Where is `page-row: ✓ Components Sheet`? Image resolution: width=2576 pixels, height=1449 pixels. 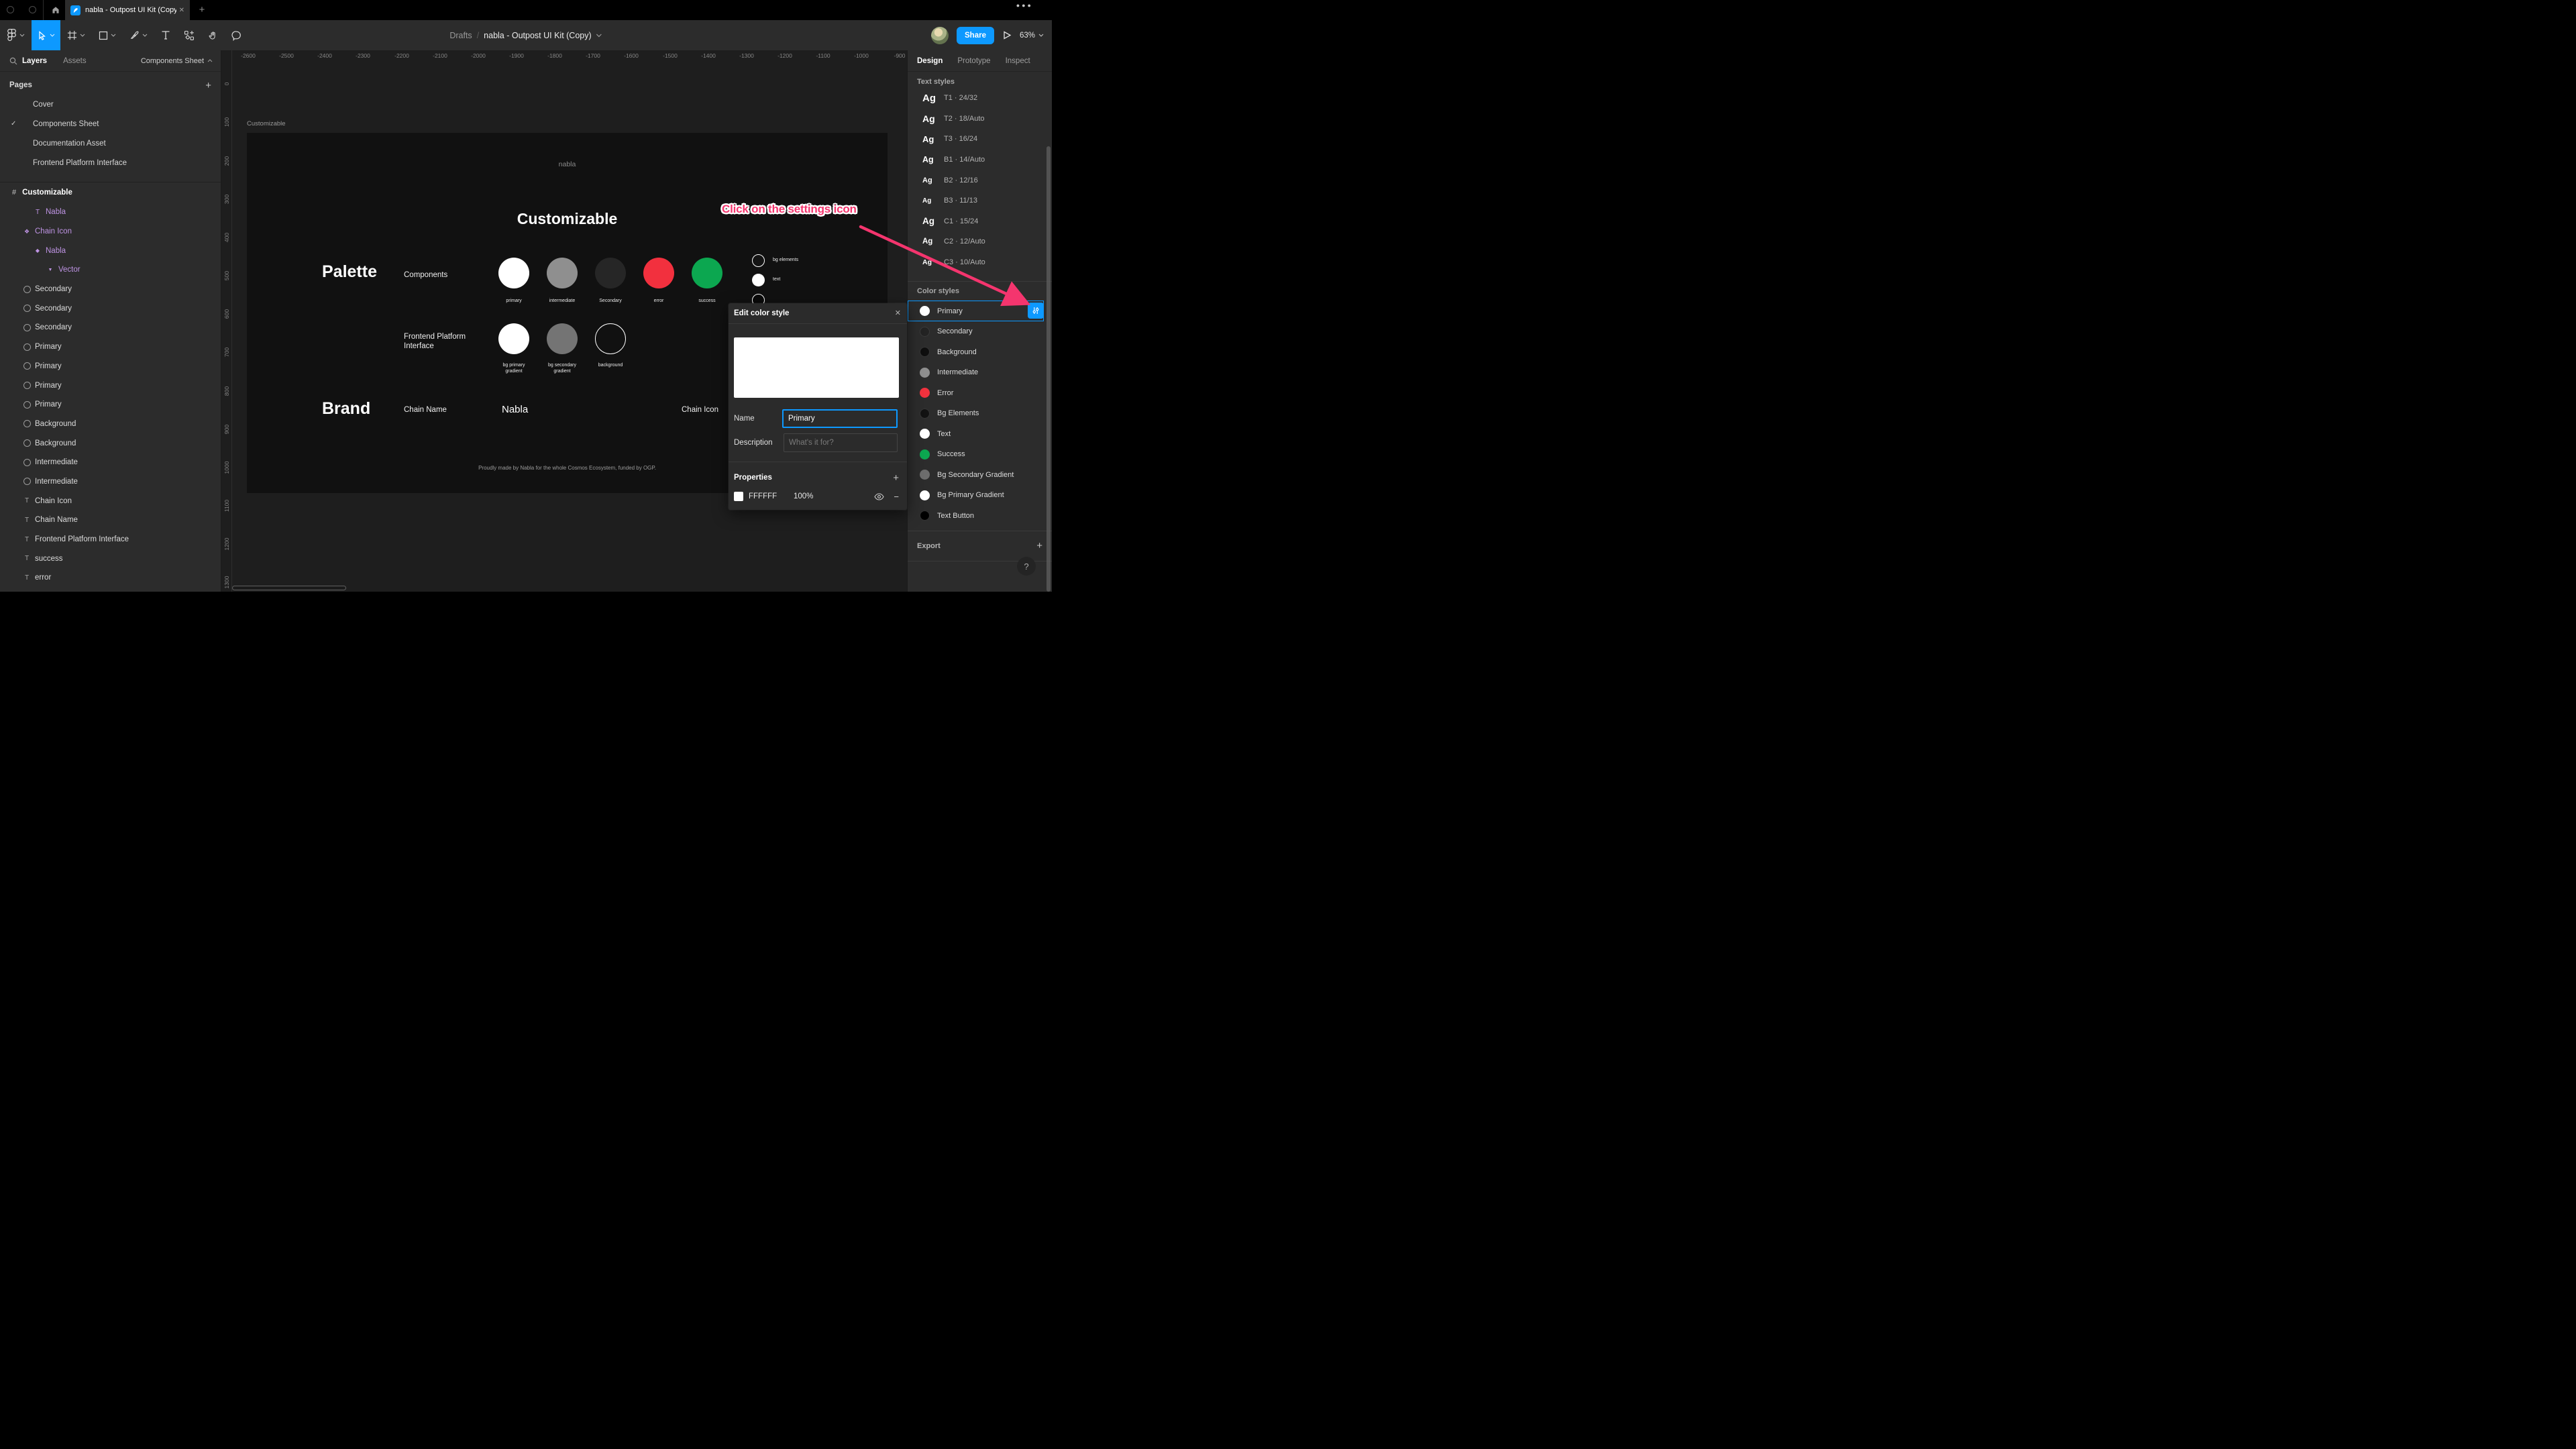 page-row: ✓ Components Sheet is located at coordinates (110, 123).